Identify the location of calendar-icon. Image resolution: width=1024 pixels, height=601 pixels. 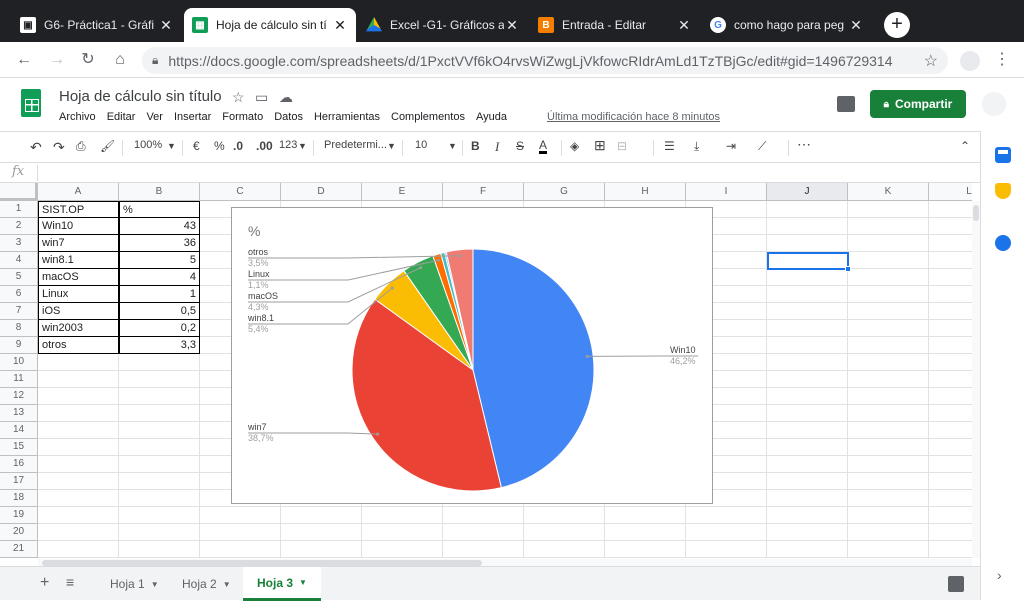
(1003, 155).